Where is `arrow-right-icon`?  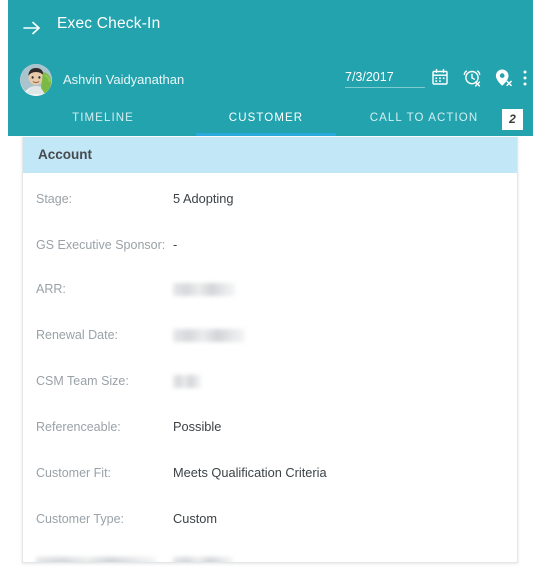
arrow-right-icon is located at coordinates (32, 28).